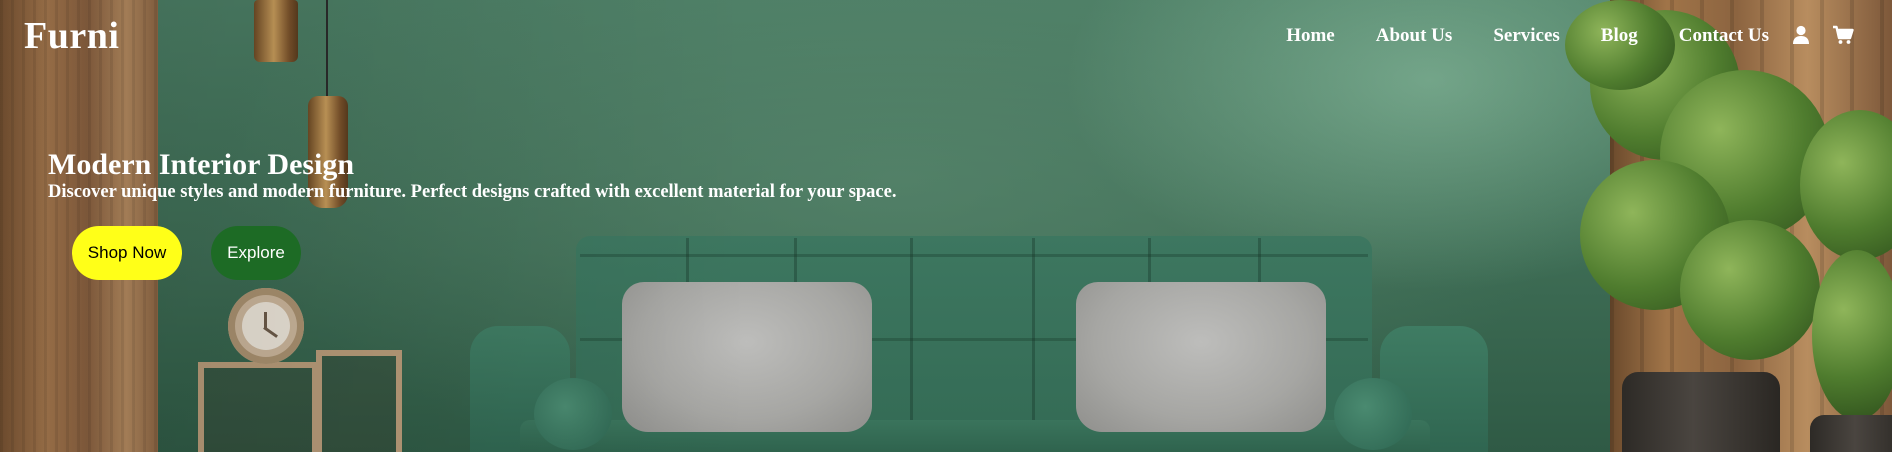 The height and width of the screenshot is (452, 1892). Describe the element at coordinates (1801, 36) in the screenshot. I see `user-icon` at that location.